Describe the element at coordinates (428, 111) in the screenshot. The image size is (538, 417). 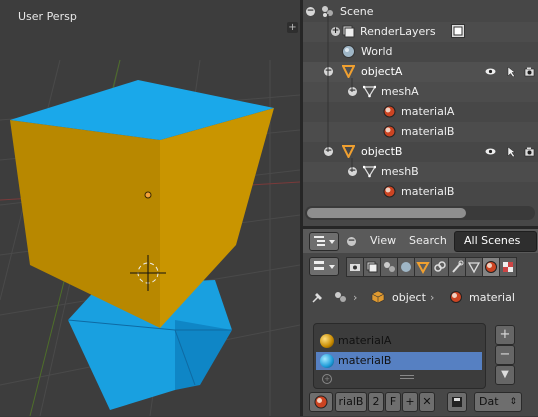
I see `outliner-label: materialA` at that location.